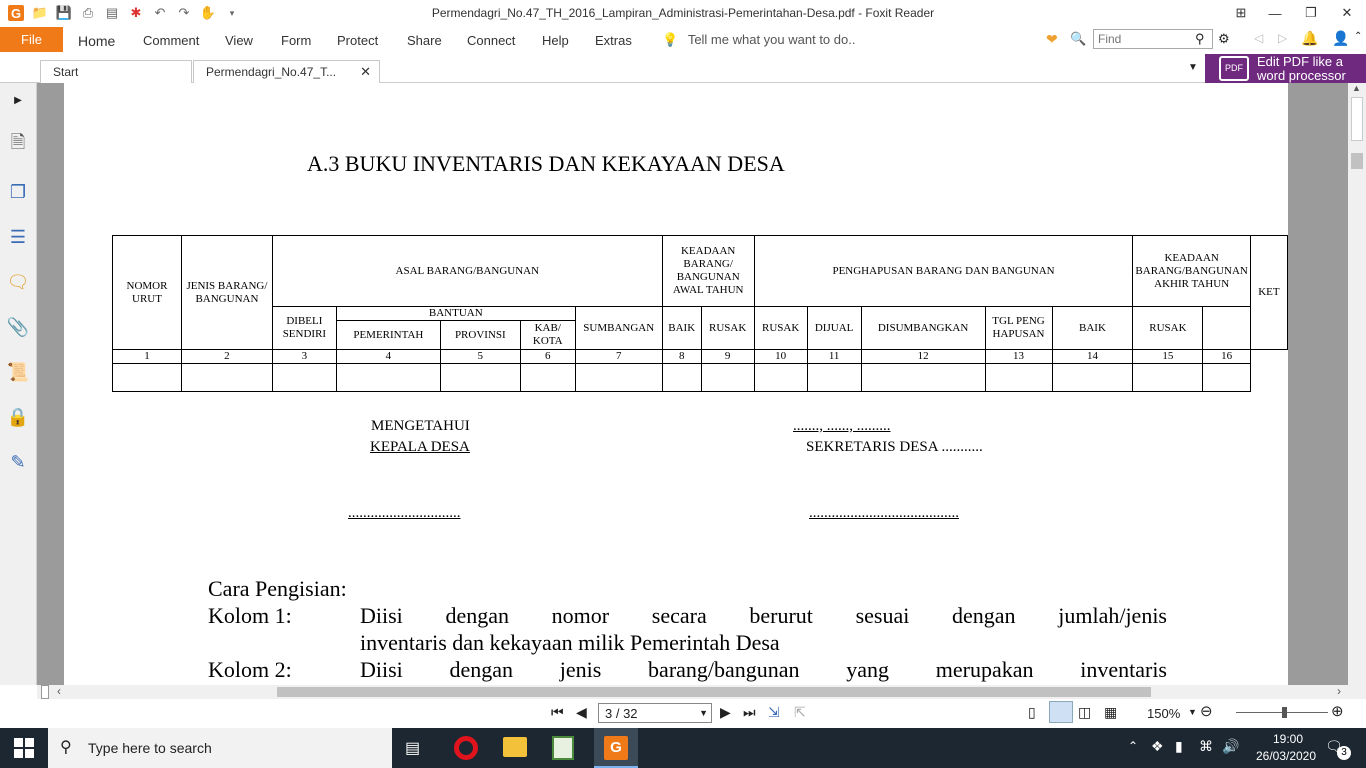  I want to click on next-view-icon: ⇱, so click(800, 712).